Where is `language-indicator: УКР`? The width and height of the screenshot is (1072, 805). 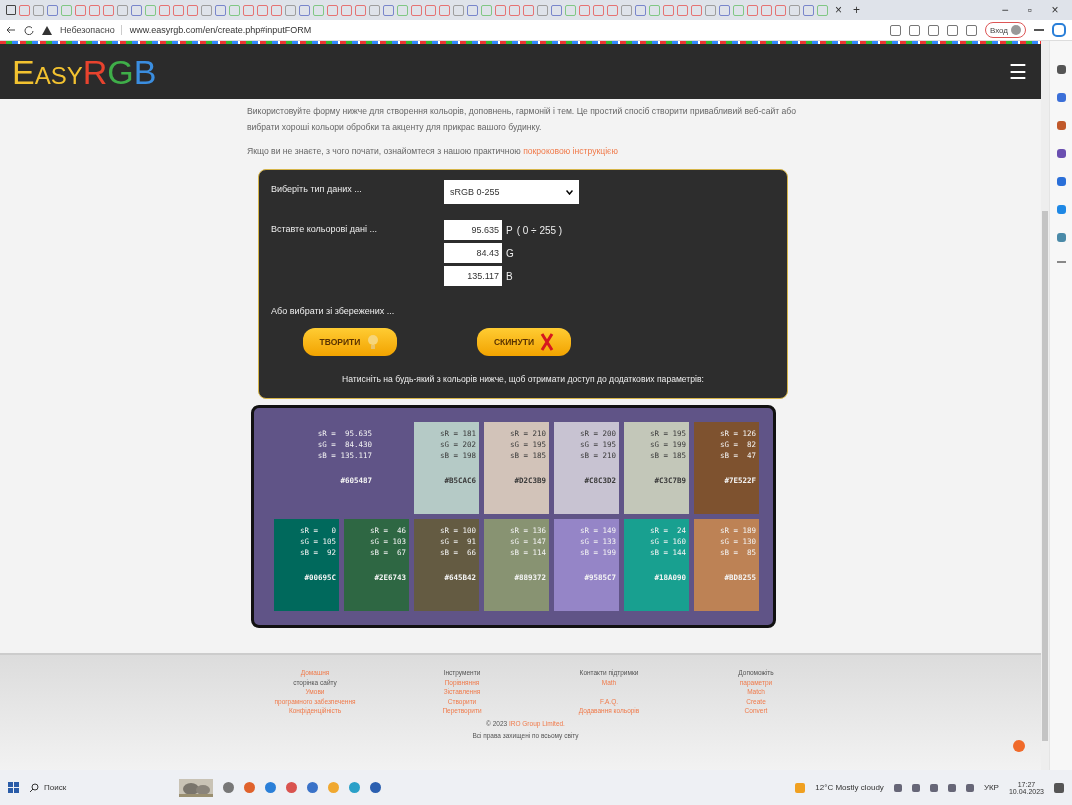
language-indicator: УКР is located at coordinates (991, 787).